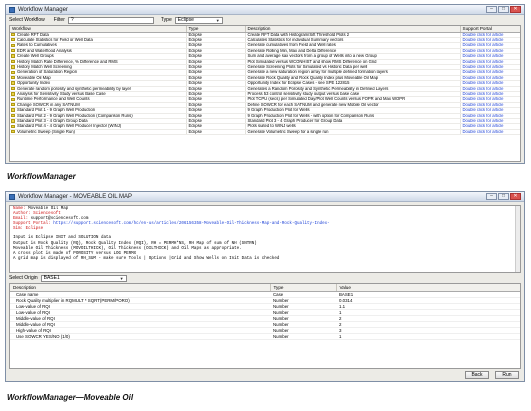 The height and width of the screenshot is (411, 531). I want to click on run-button: Run, so click(507, 375).